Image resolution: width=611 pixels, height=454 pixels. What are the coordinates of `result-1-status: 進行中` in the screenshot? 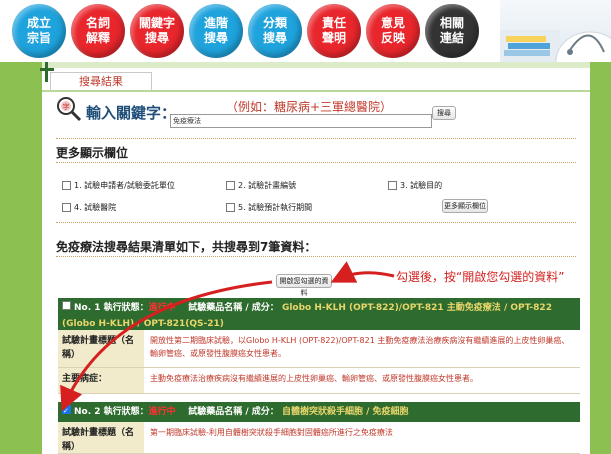 It's located at (162, 308).